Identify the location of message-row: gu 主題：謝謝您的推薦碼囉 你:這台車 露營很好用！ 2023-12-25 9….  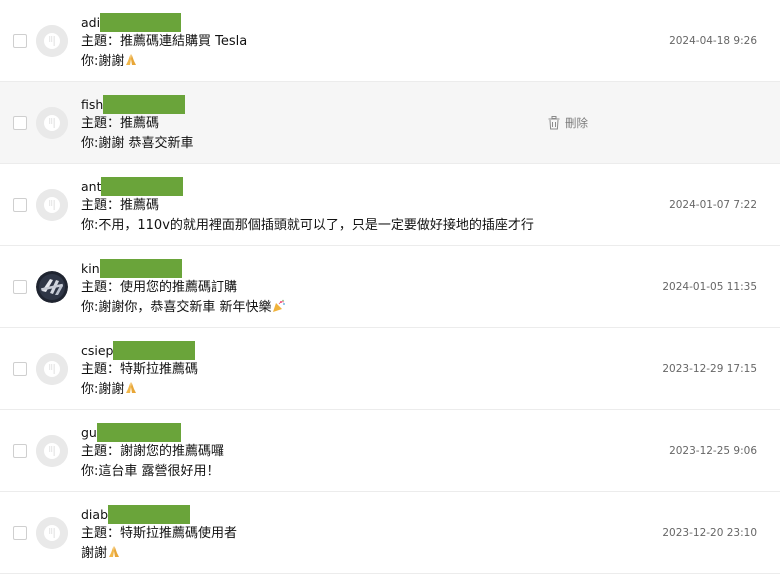
(390, 451).